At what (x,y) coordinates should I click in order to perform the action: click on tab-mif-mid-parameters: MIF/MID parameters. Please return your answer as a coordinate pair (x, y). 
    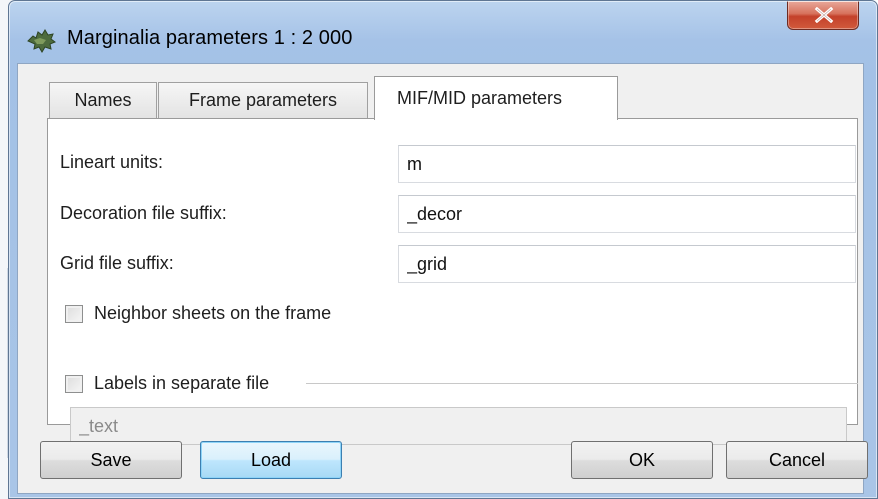
    Looking at the image, I should click on (496, 98).